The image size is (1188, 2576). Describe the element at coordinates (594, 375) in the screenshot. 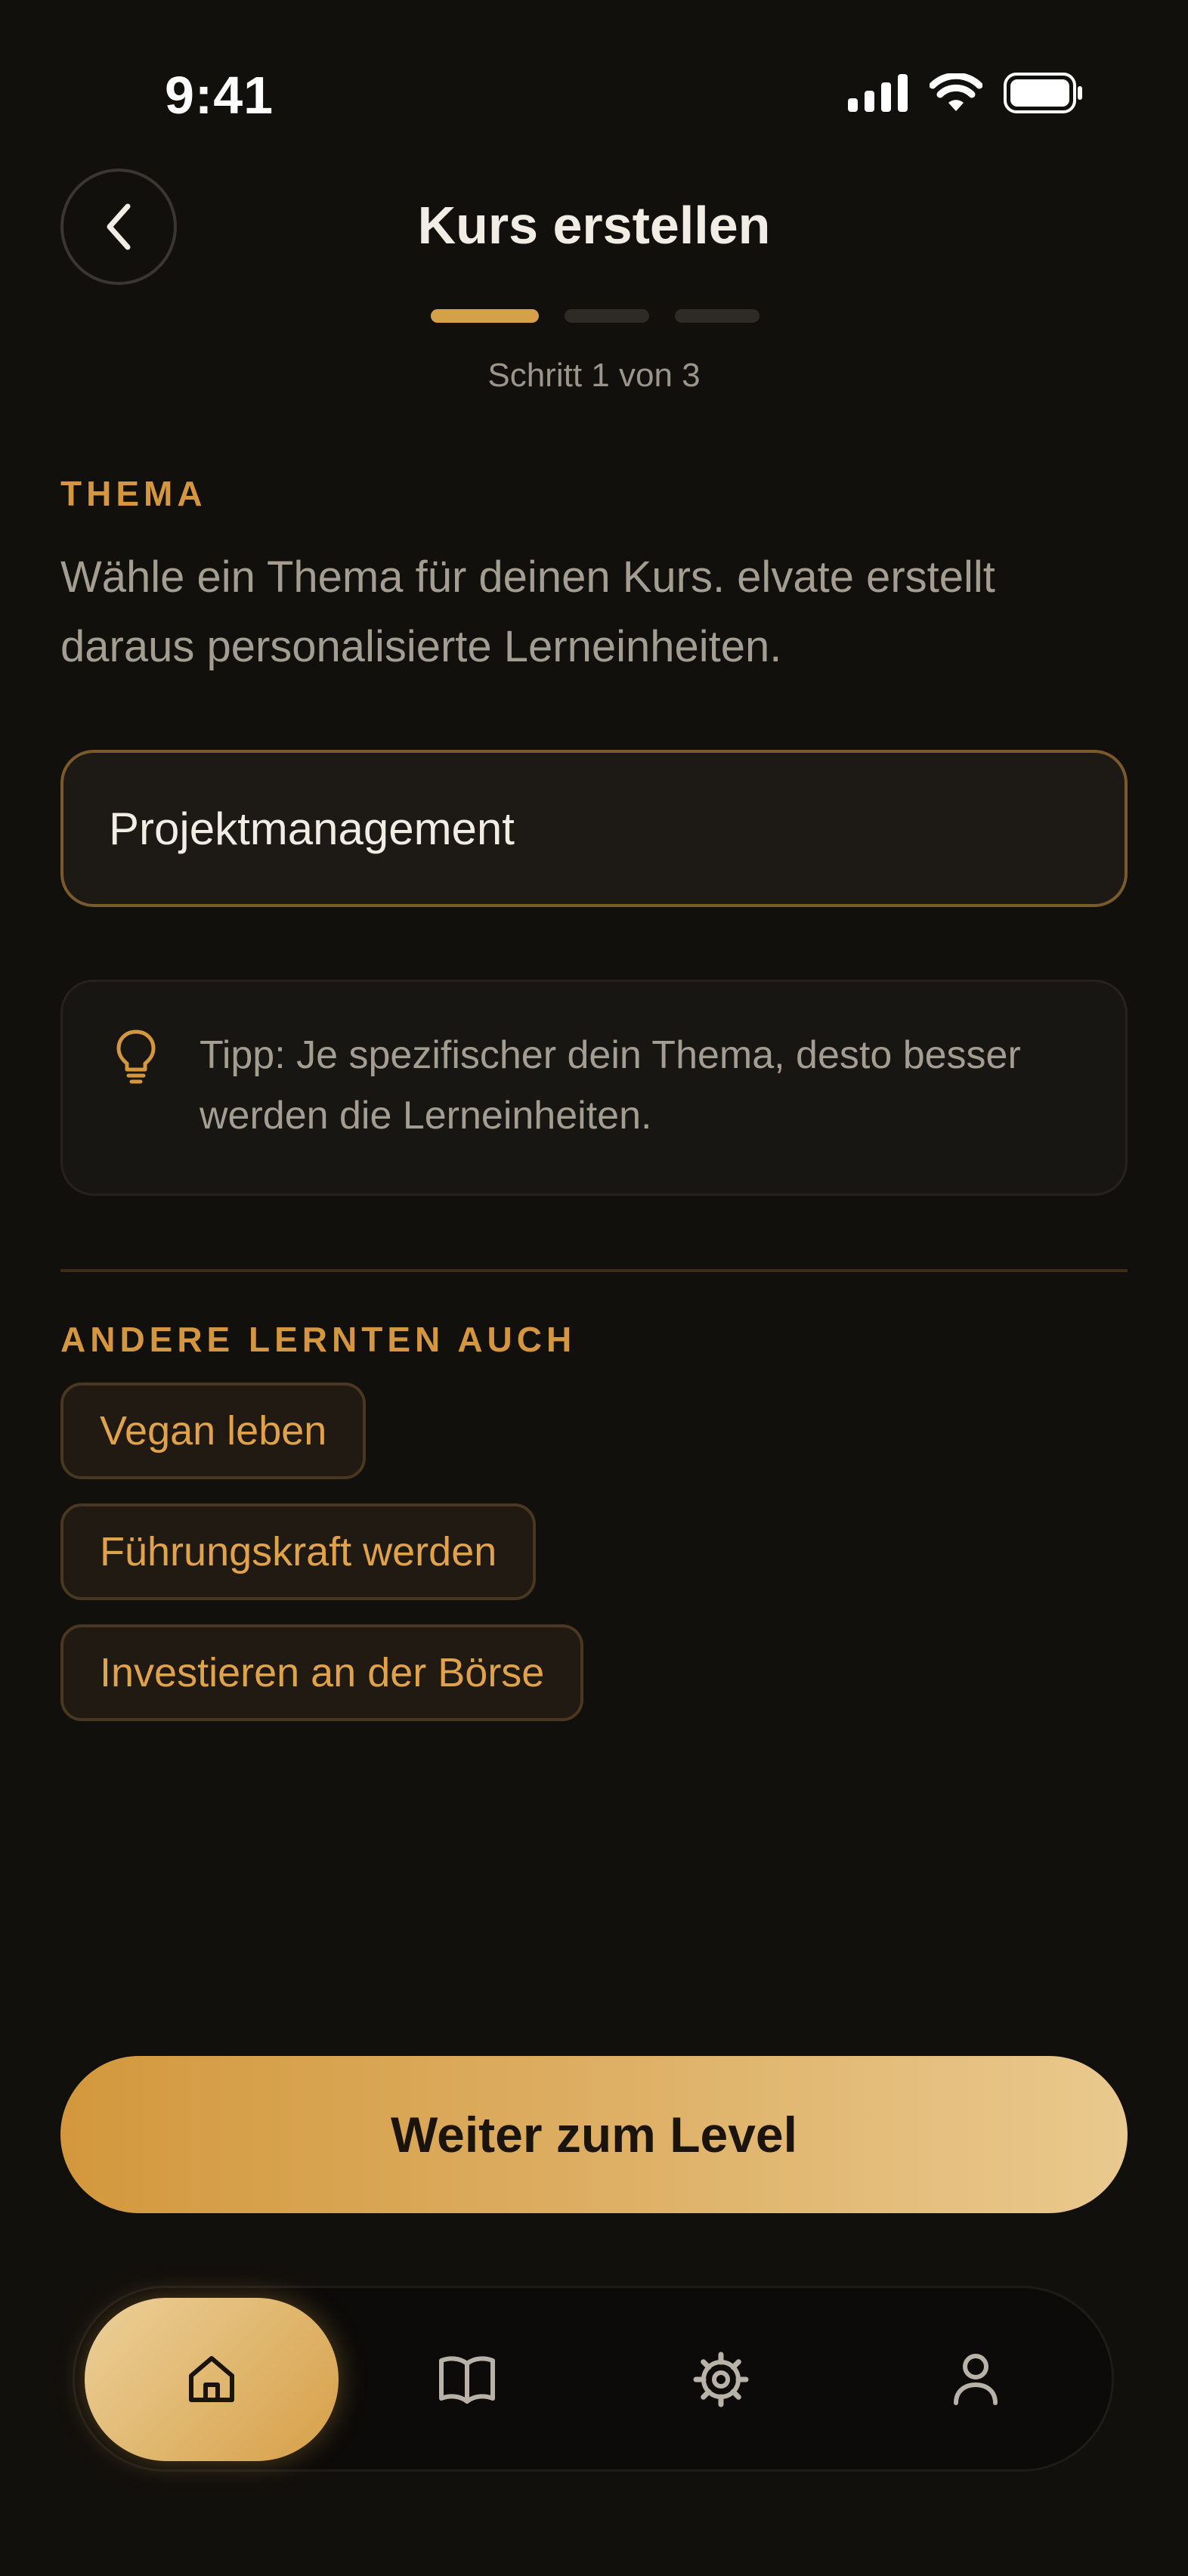

I see `step-label: Schritt 1 von 3` at that location.